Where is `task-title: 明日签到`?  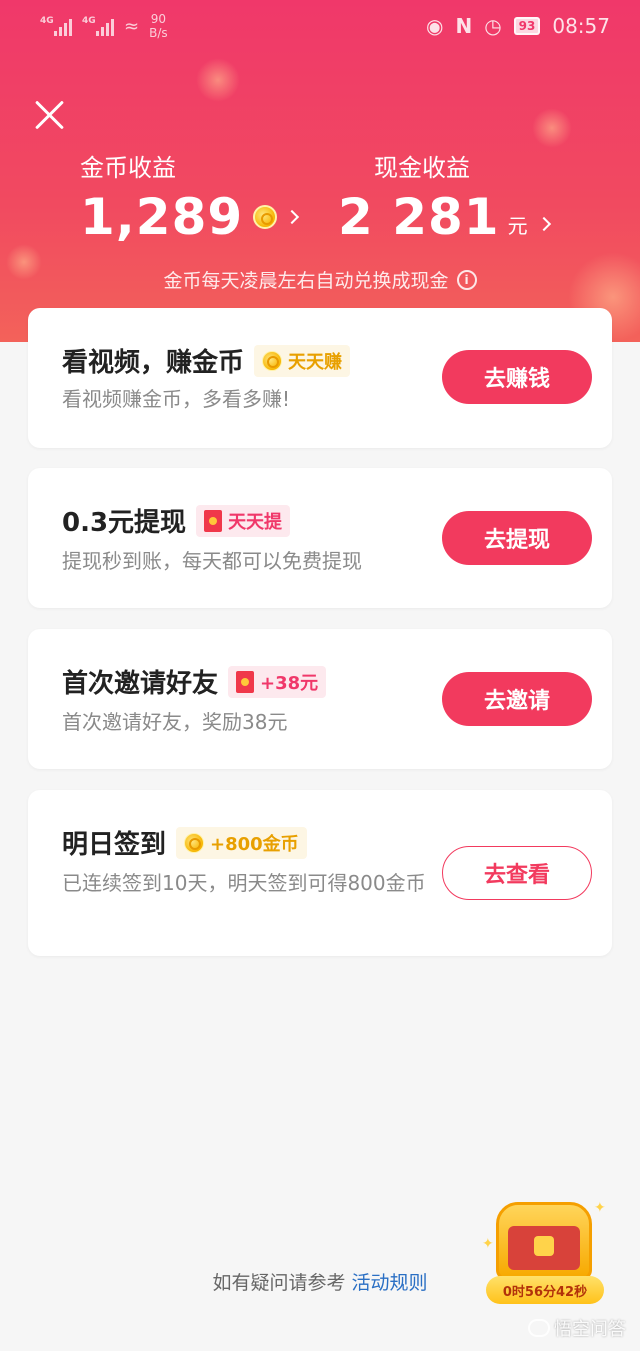 task-title: 明日签到 is located at coordinates (114, 845).